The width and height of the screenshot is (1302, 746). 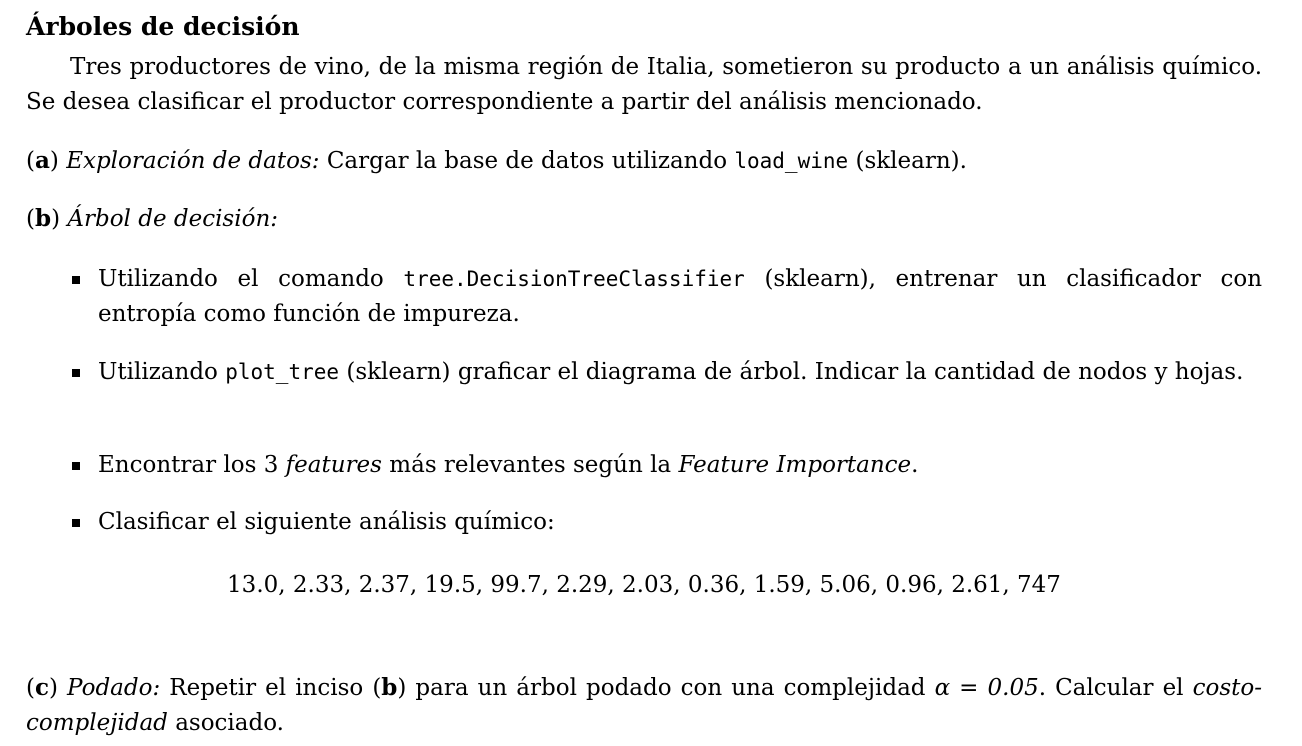 What do you see at coordinates (389, 687) in the screenshot?
I see `item-c-ref: b` at bounding box center [389, 687].